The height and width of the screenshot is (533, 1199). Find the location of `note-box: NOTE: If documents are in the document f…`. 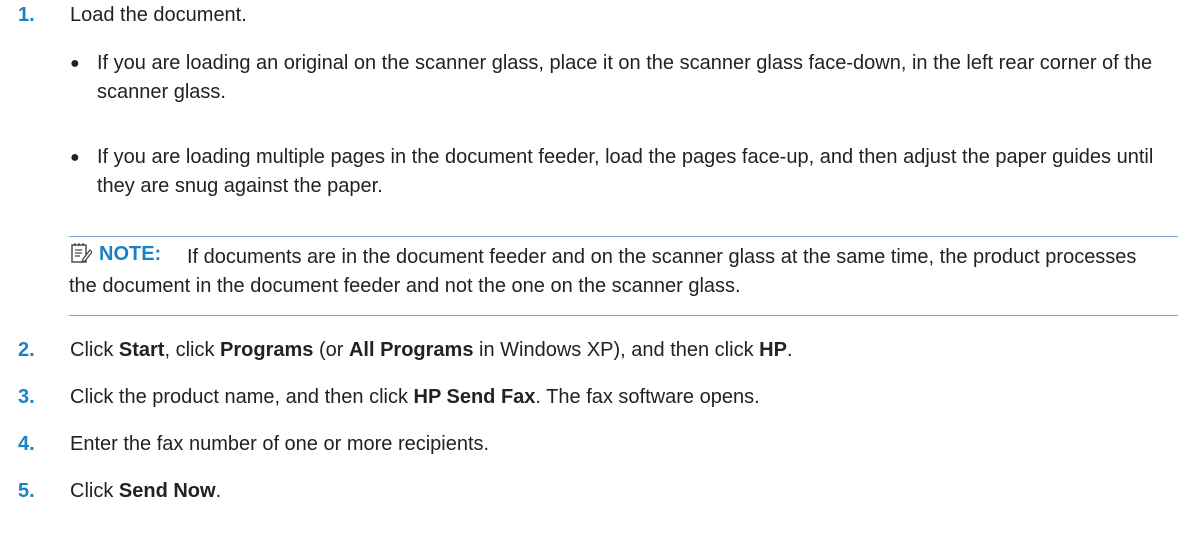

note-box: NOTE: If documents are in the document f… is located at coordinates (623, 276).